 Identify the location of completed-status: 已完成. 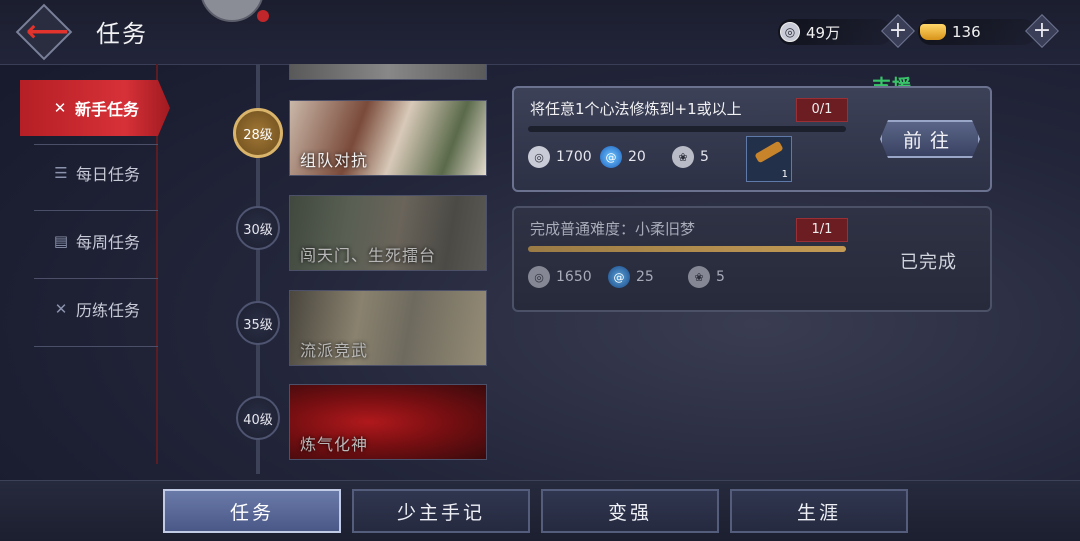
(928, 262).